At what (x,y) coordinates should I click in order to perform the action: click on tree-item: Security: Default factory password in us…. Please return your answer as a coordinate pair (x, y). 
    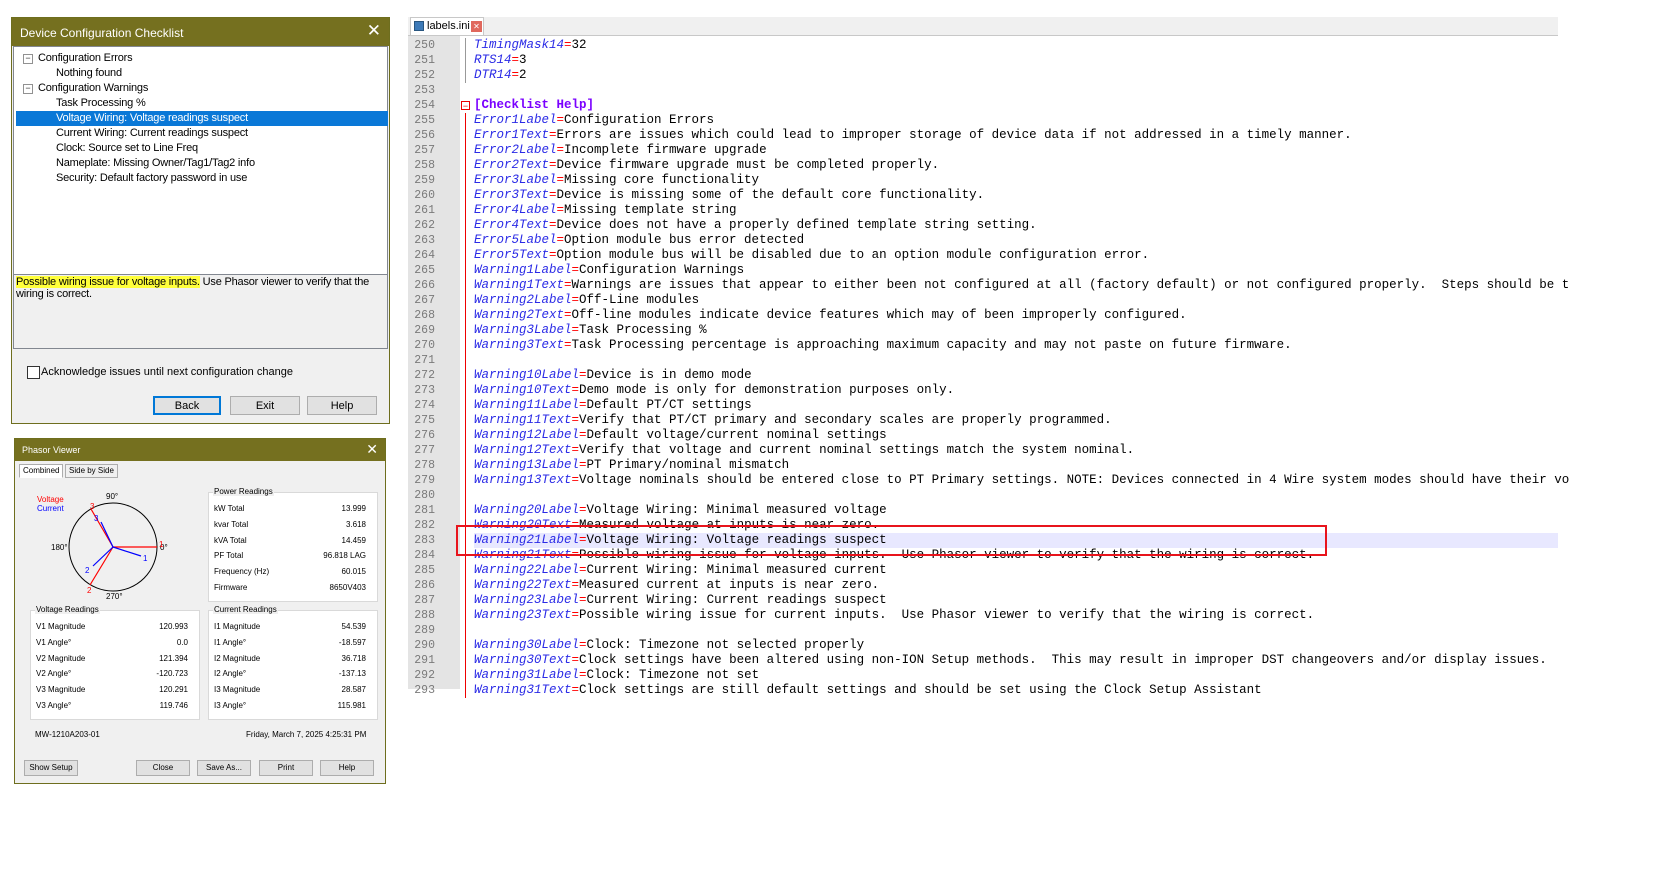
    Looking at the image, I should click on (151, 178).